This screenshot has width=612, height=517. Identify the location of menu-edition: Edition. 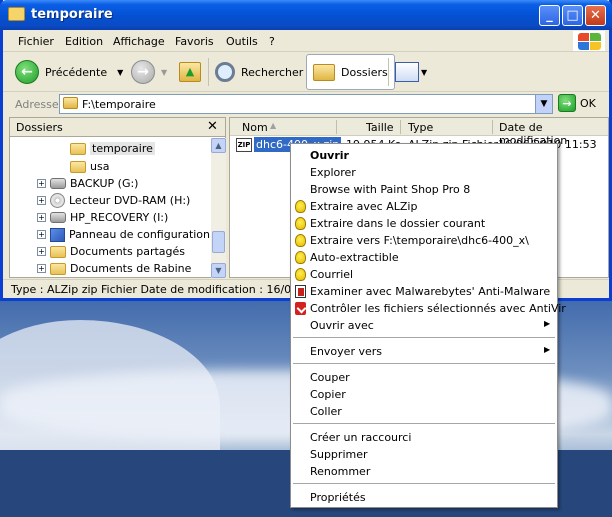
(84, 41).